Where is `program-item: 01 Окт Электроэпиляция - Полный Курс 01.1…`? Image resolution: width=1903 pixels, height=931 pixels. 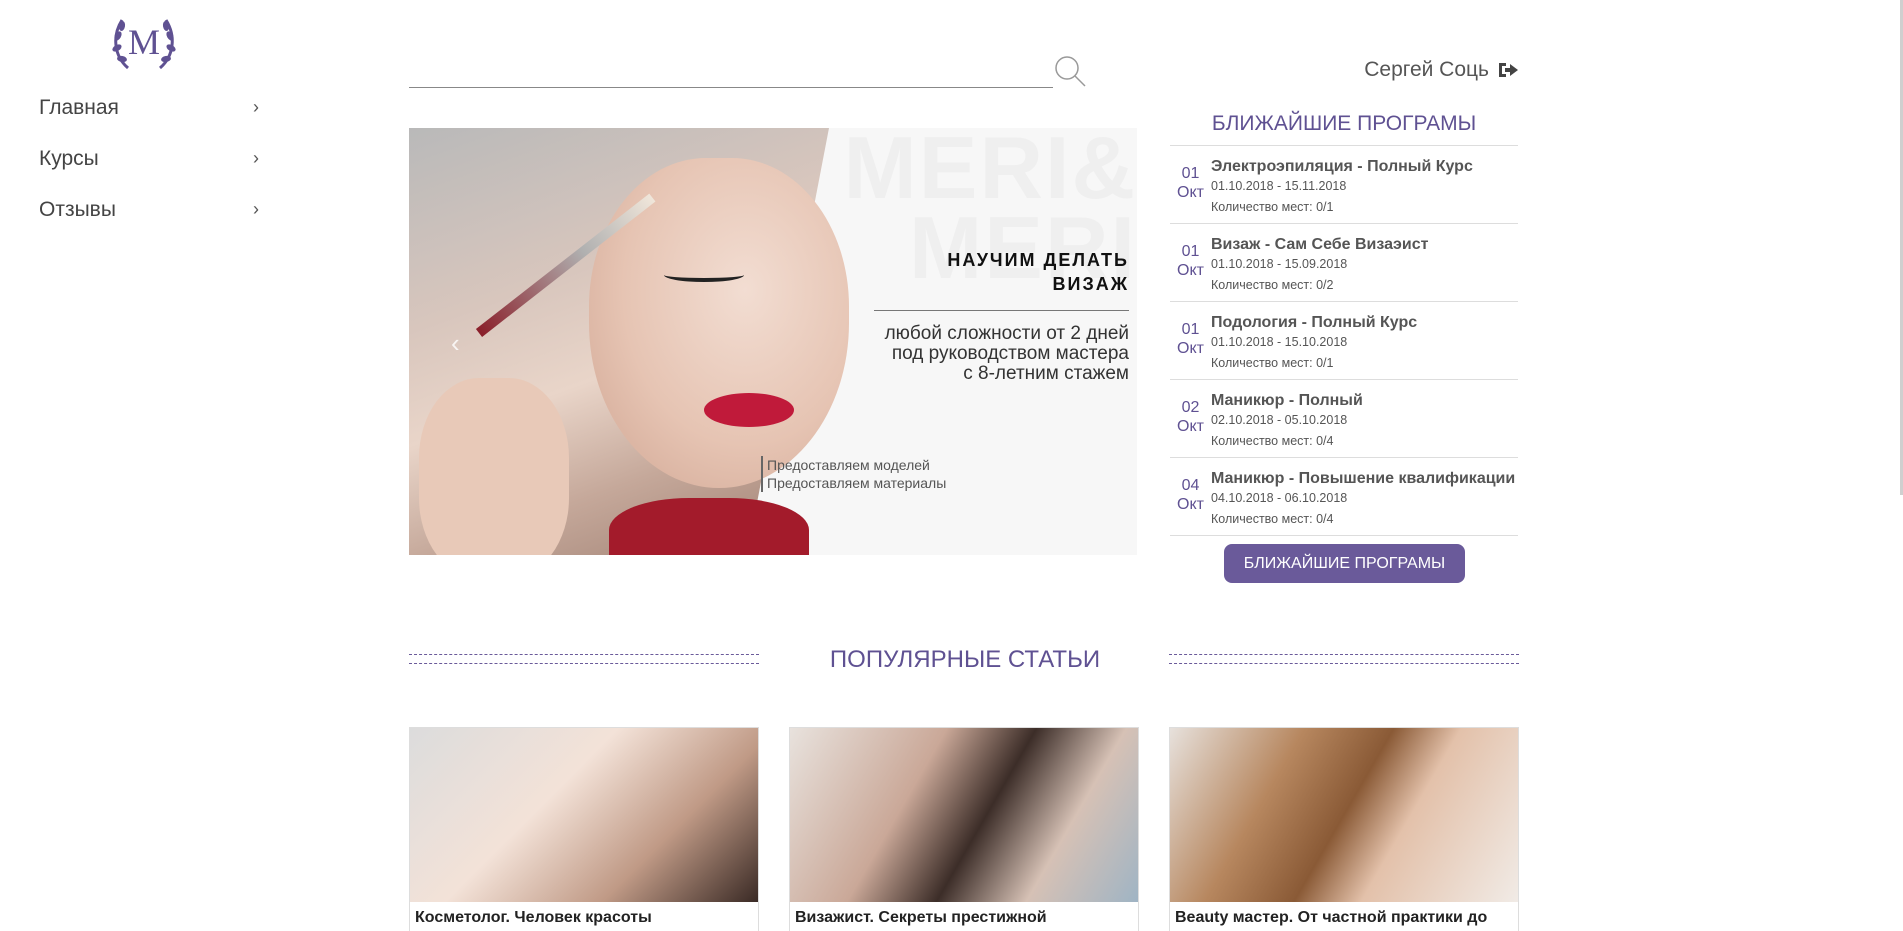
program-item: 01 Окт Электроэпиляция - Полный Курс 01.1… is located at coordinates (1344, 185).